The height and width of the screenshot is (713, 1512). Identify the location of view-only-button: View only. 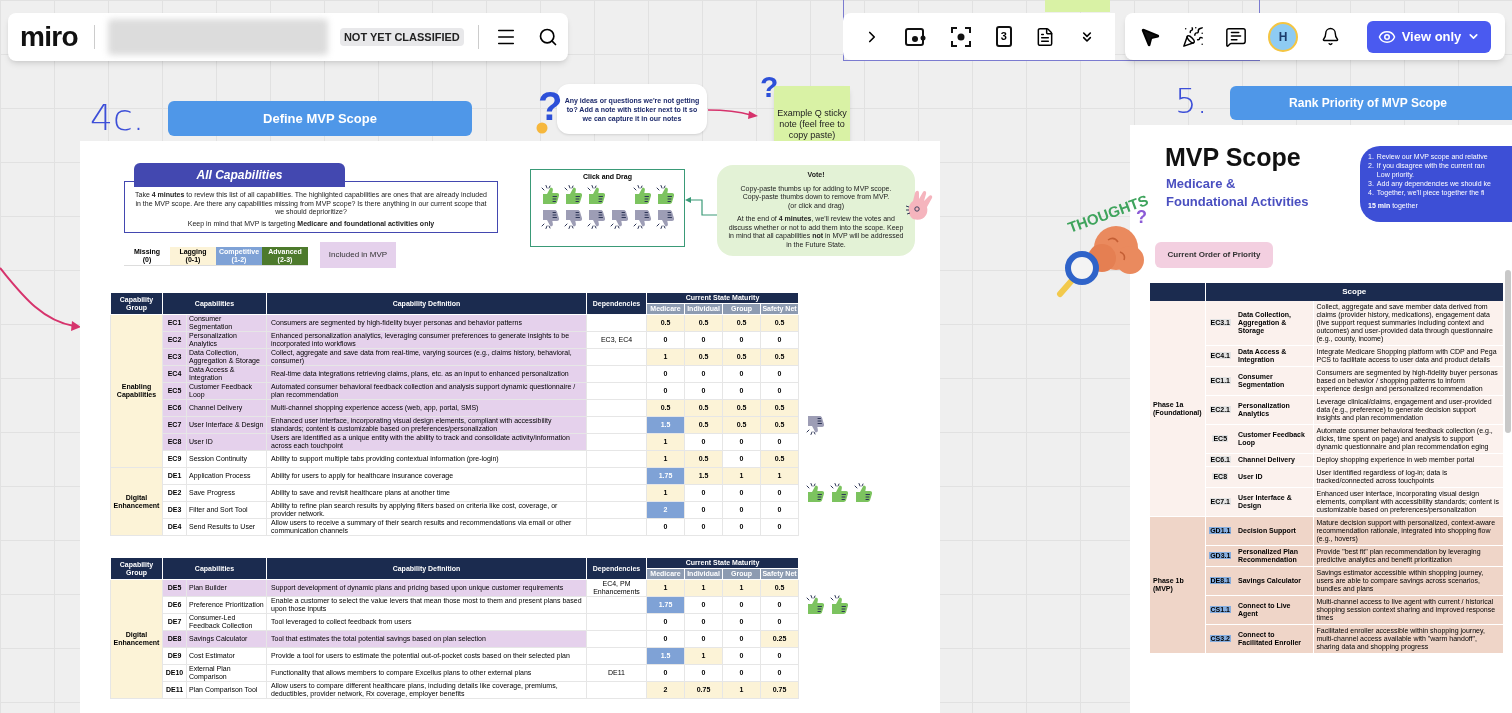
(1429, 36).